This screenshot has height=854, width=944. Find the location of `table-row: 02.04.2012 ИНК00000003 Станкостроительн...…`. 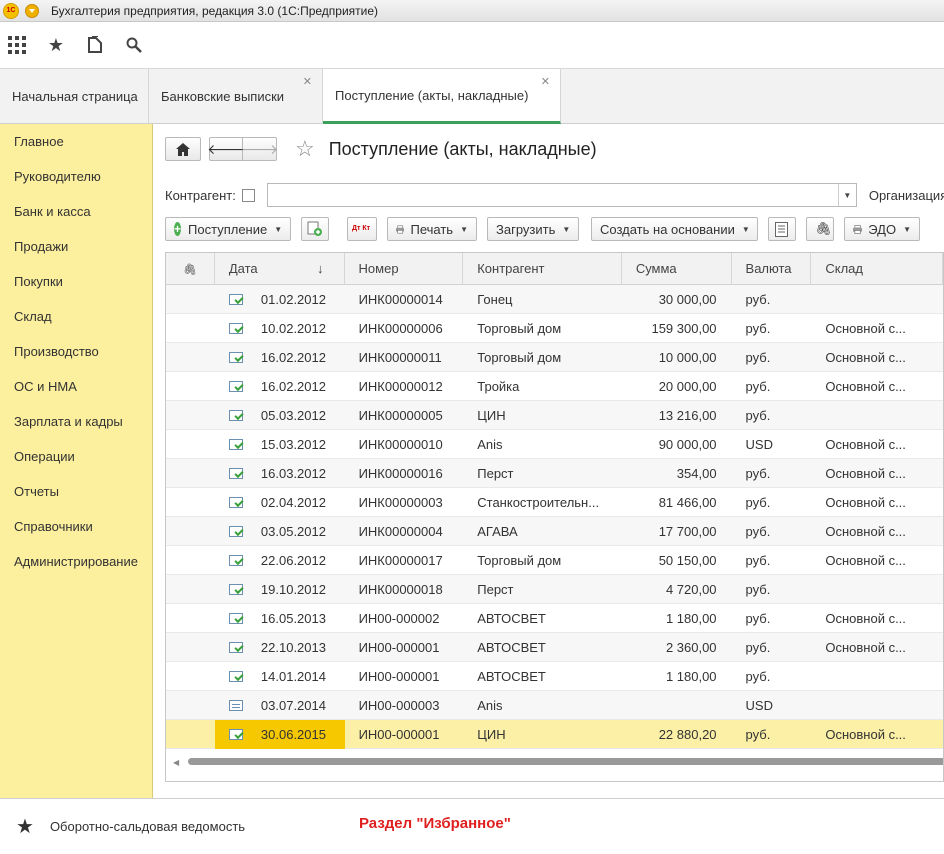

table-row: 02.04.2012 ИНК00000003 Станкостроительн...… is located at coordinates (554, 502).